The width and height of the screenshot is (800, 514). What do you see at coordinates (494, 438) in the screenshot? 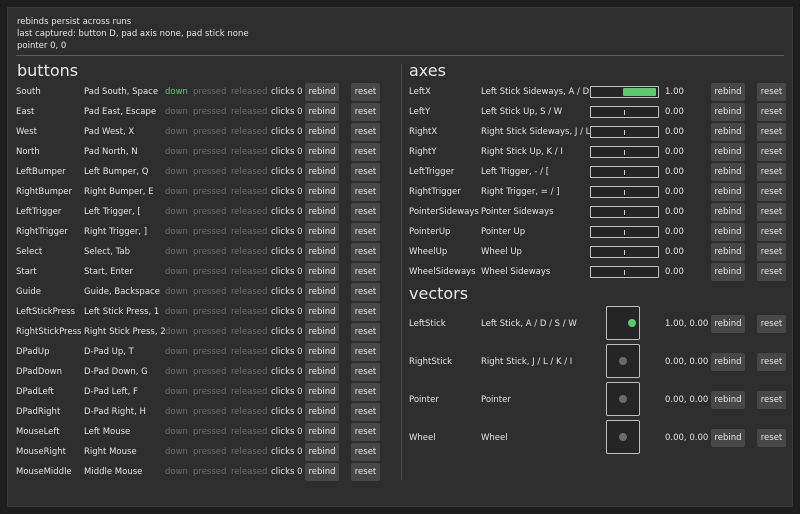
I see `vector-binding: Wheel` at bounding box center [494, 438].